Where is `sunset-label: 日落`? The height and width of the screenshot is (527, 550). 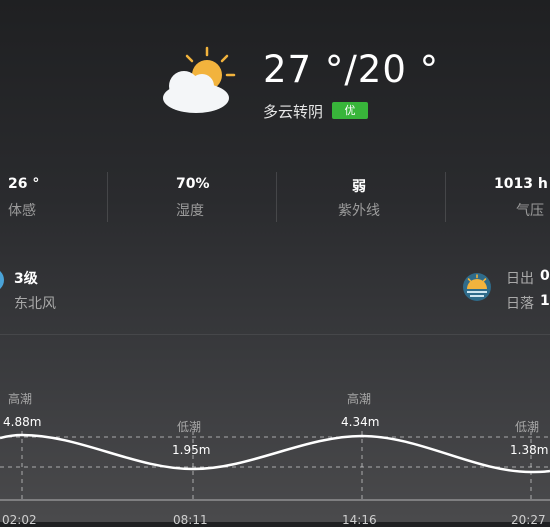
sunset-label: 日落 is located at coordinates (520, 304).